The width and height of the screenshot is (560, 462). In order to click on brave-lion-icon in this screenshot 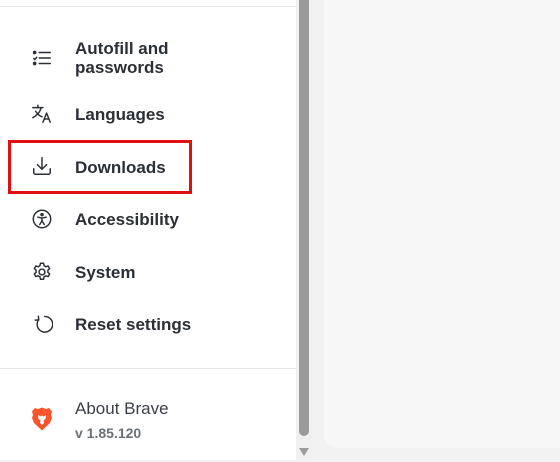, I will do `click(42, 419)`.